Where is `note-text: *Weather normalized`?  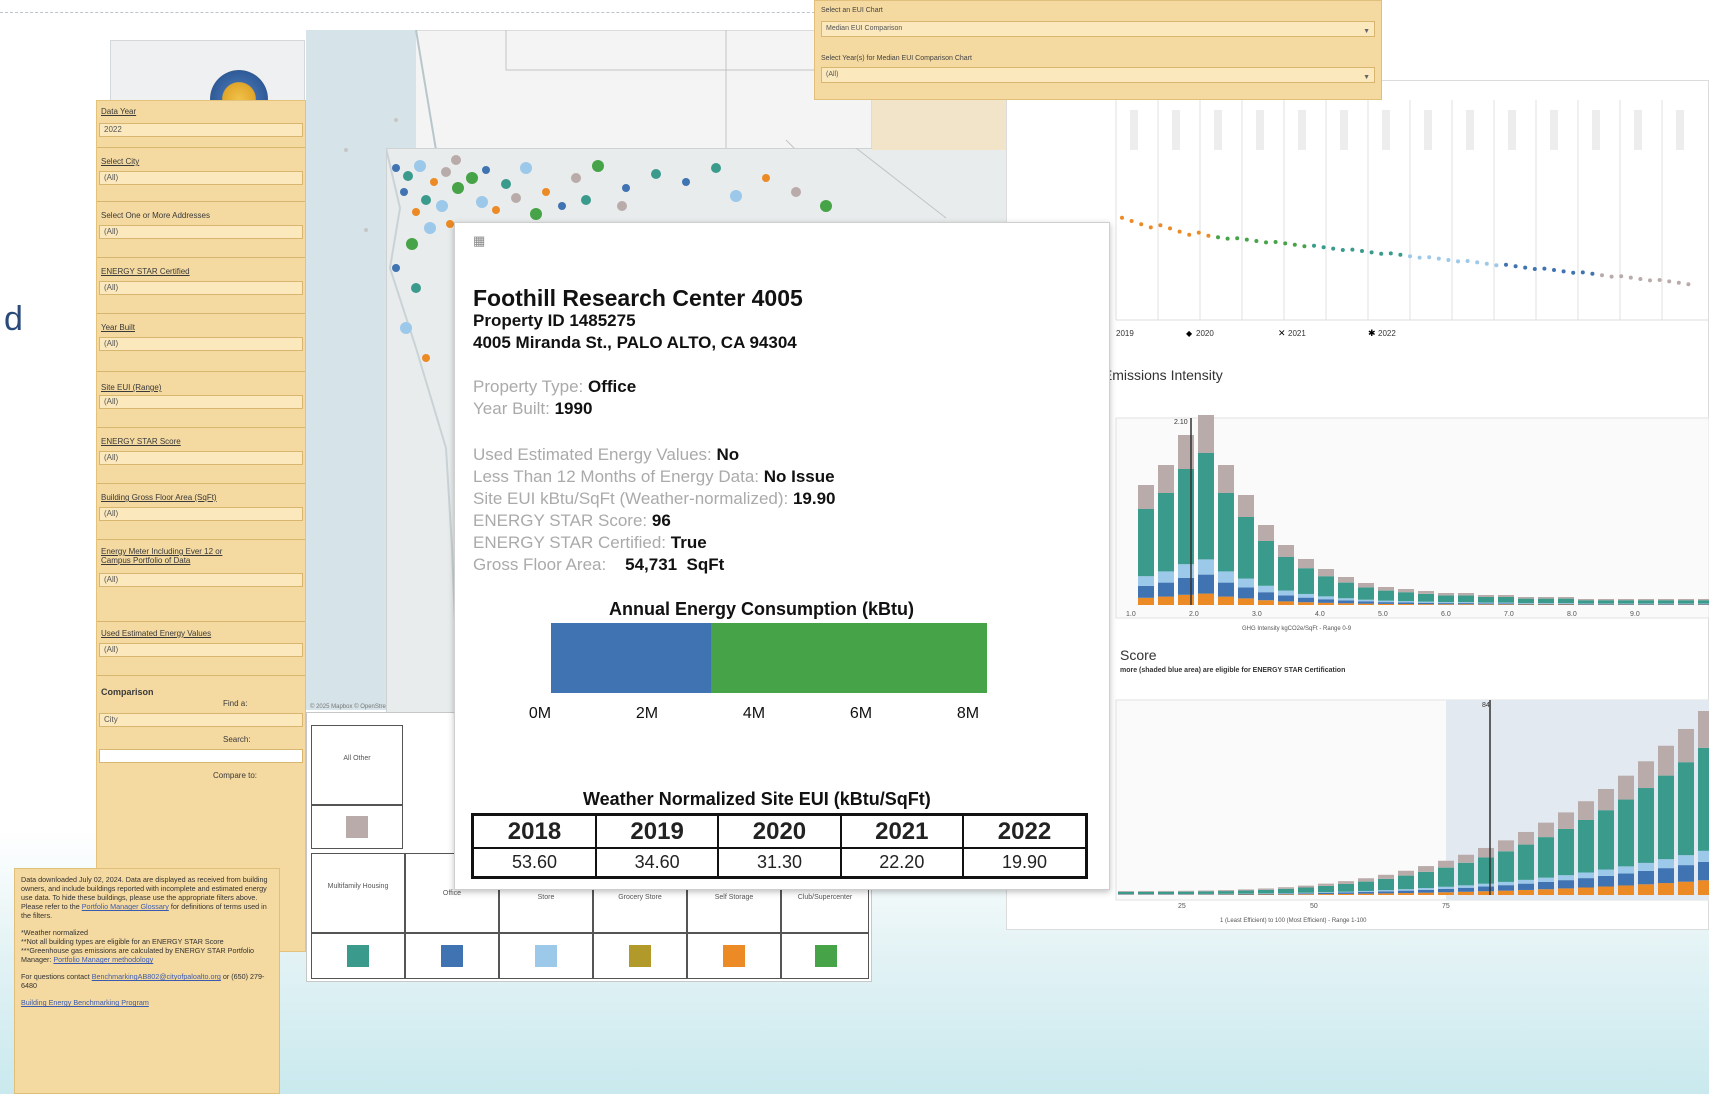
note-text: *Weather normalized is located at coordinates (54, 932).